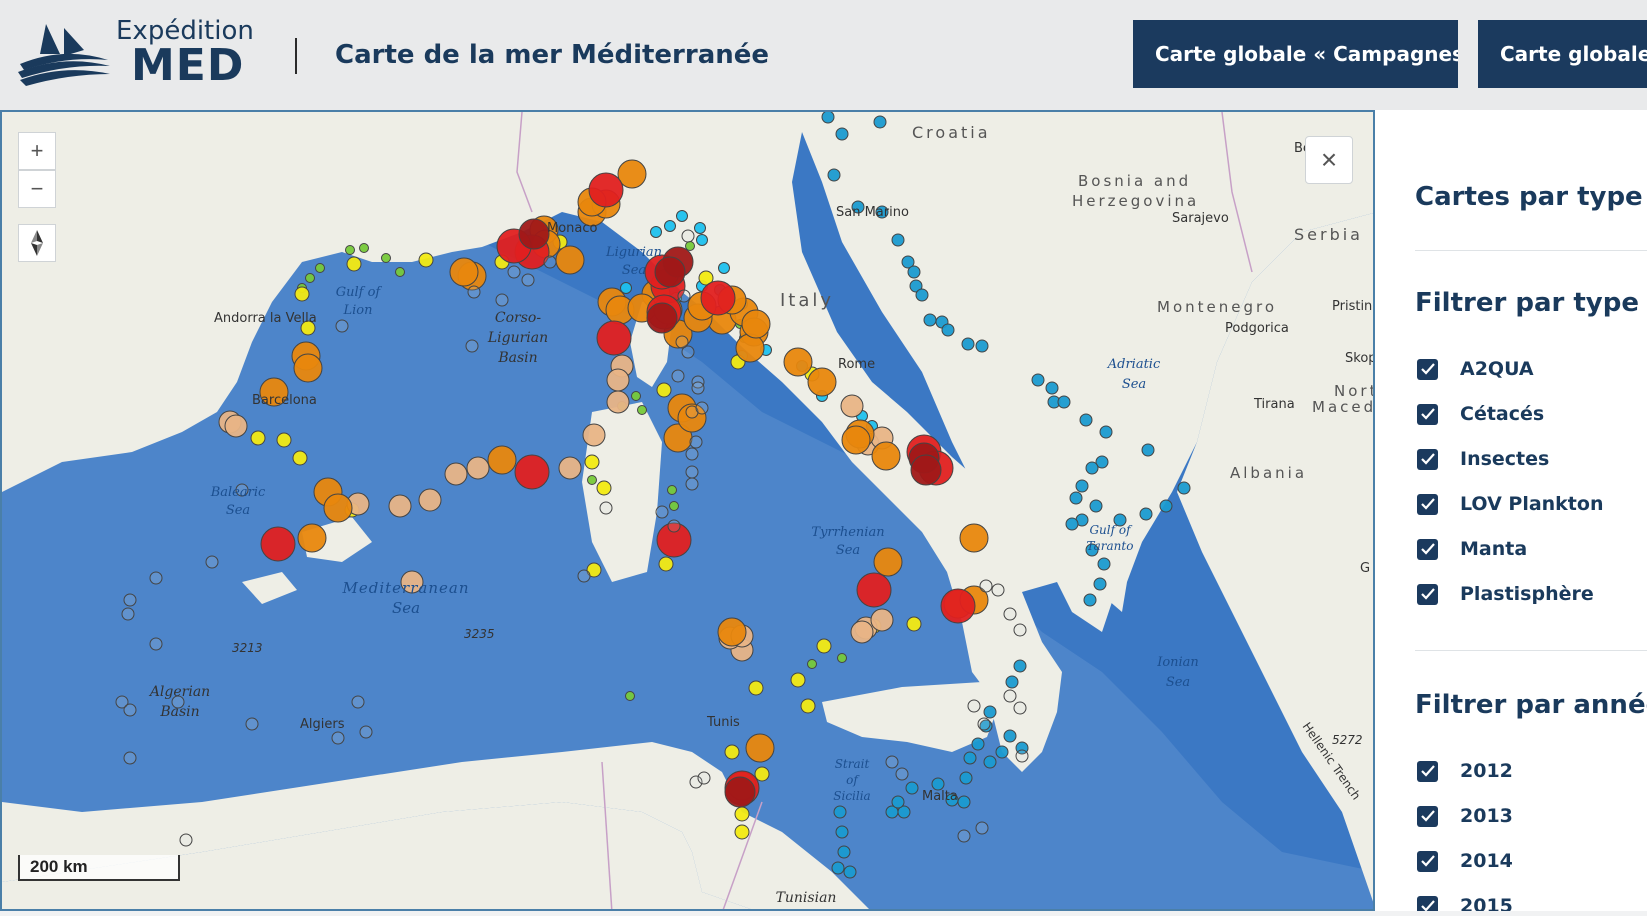 The image size is (1647, 916). I want to click on boat-logo-icon, so click(64, 55).